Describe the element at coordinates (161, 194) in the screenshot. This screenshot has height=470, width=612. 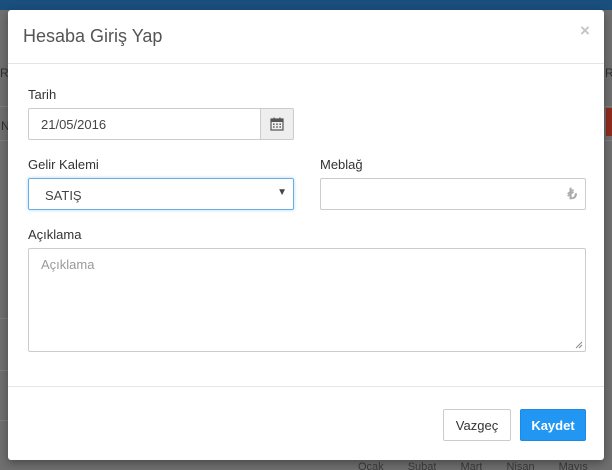
I see `income-category-select: SATIŞ ▼` at that location.